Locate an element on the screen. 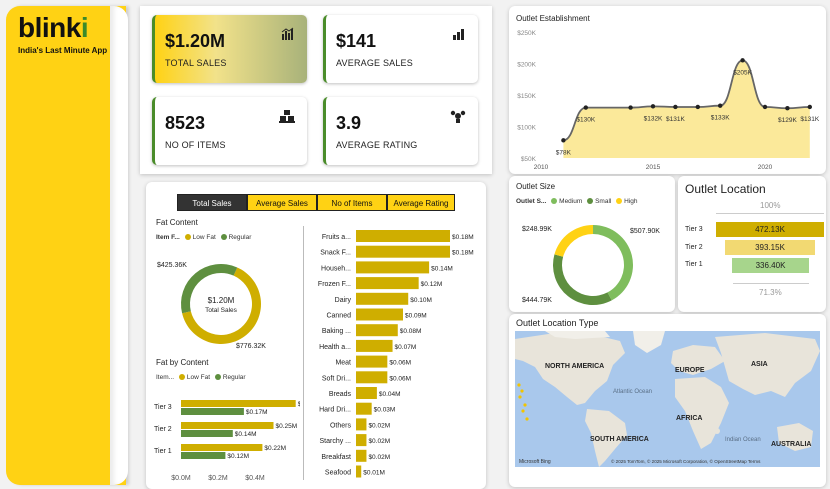 Image resolution: width=830 pixels, height=489 pixels. map-label: NORTH AMERICA is located at coordinates (574, 366).